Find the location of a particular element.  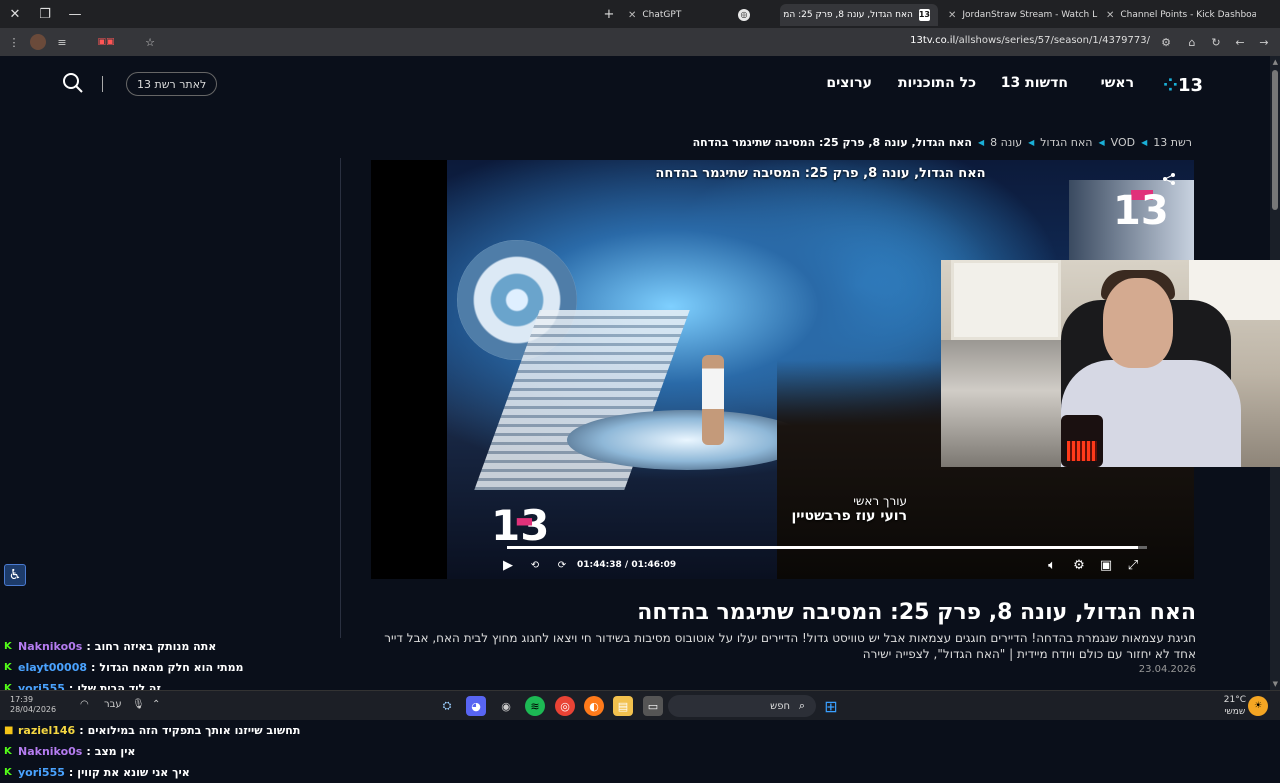

share-icon is located at coordinates (1169, 179).